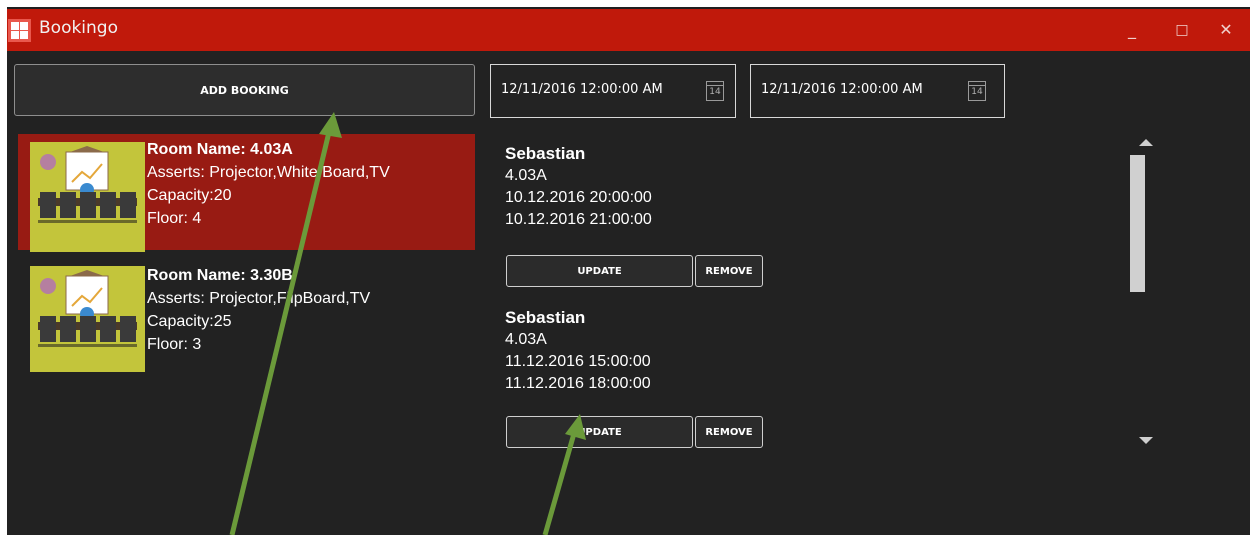 The image size is (1250, 535). I want to click on annotation-arrow-update, so click(564, 474).